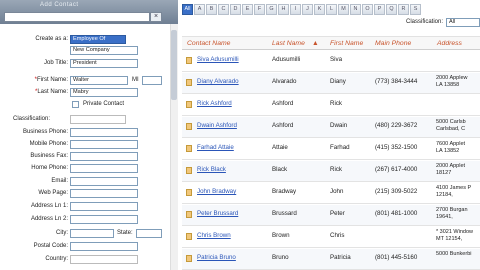 The height and width of the screenshot is (270, 480). I want to click on business-phone-field, so click(104, 132).